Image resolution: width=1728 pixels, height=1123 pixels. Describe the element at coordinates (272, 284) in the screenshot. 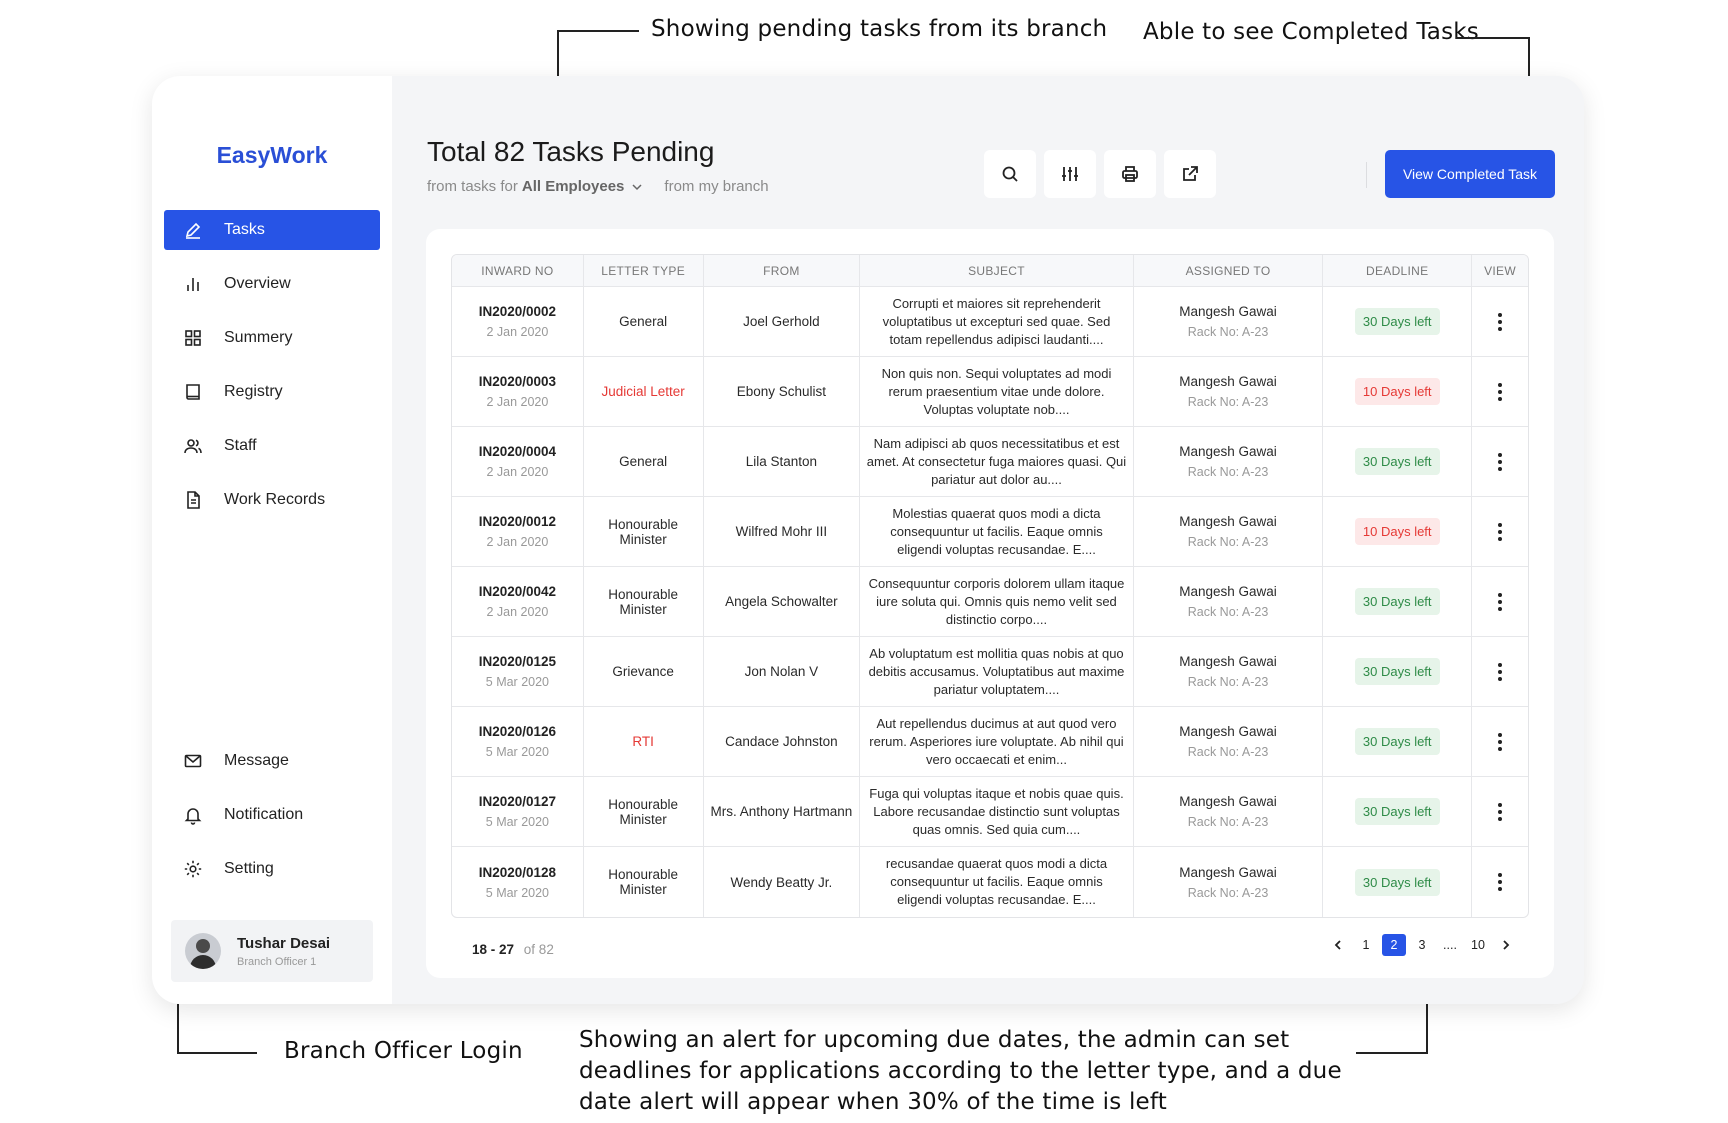

I see `sidebar-item-overview: Overview` at that location.